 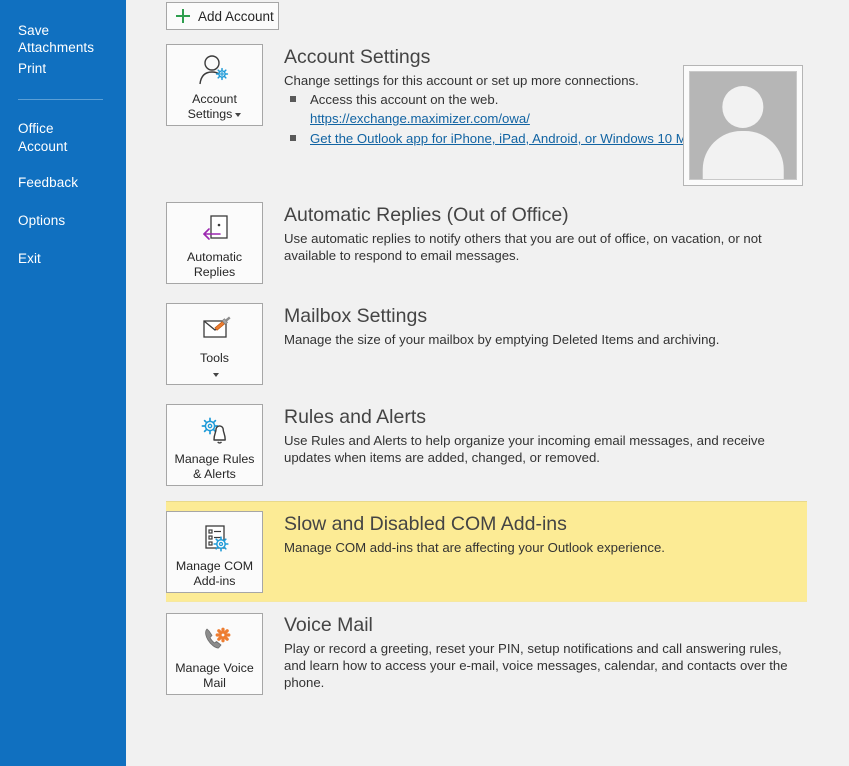 What do you see at coordinates (214, 358) in the screenshot?
I see `mailbox-tools-tile-label: Tools` at bounding box center [214, 358].